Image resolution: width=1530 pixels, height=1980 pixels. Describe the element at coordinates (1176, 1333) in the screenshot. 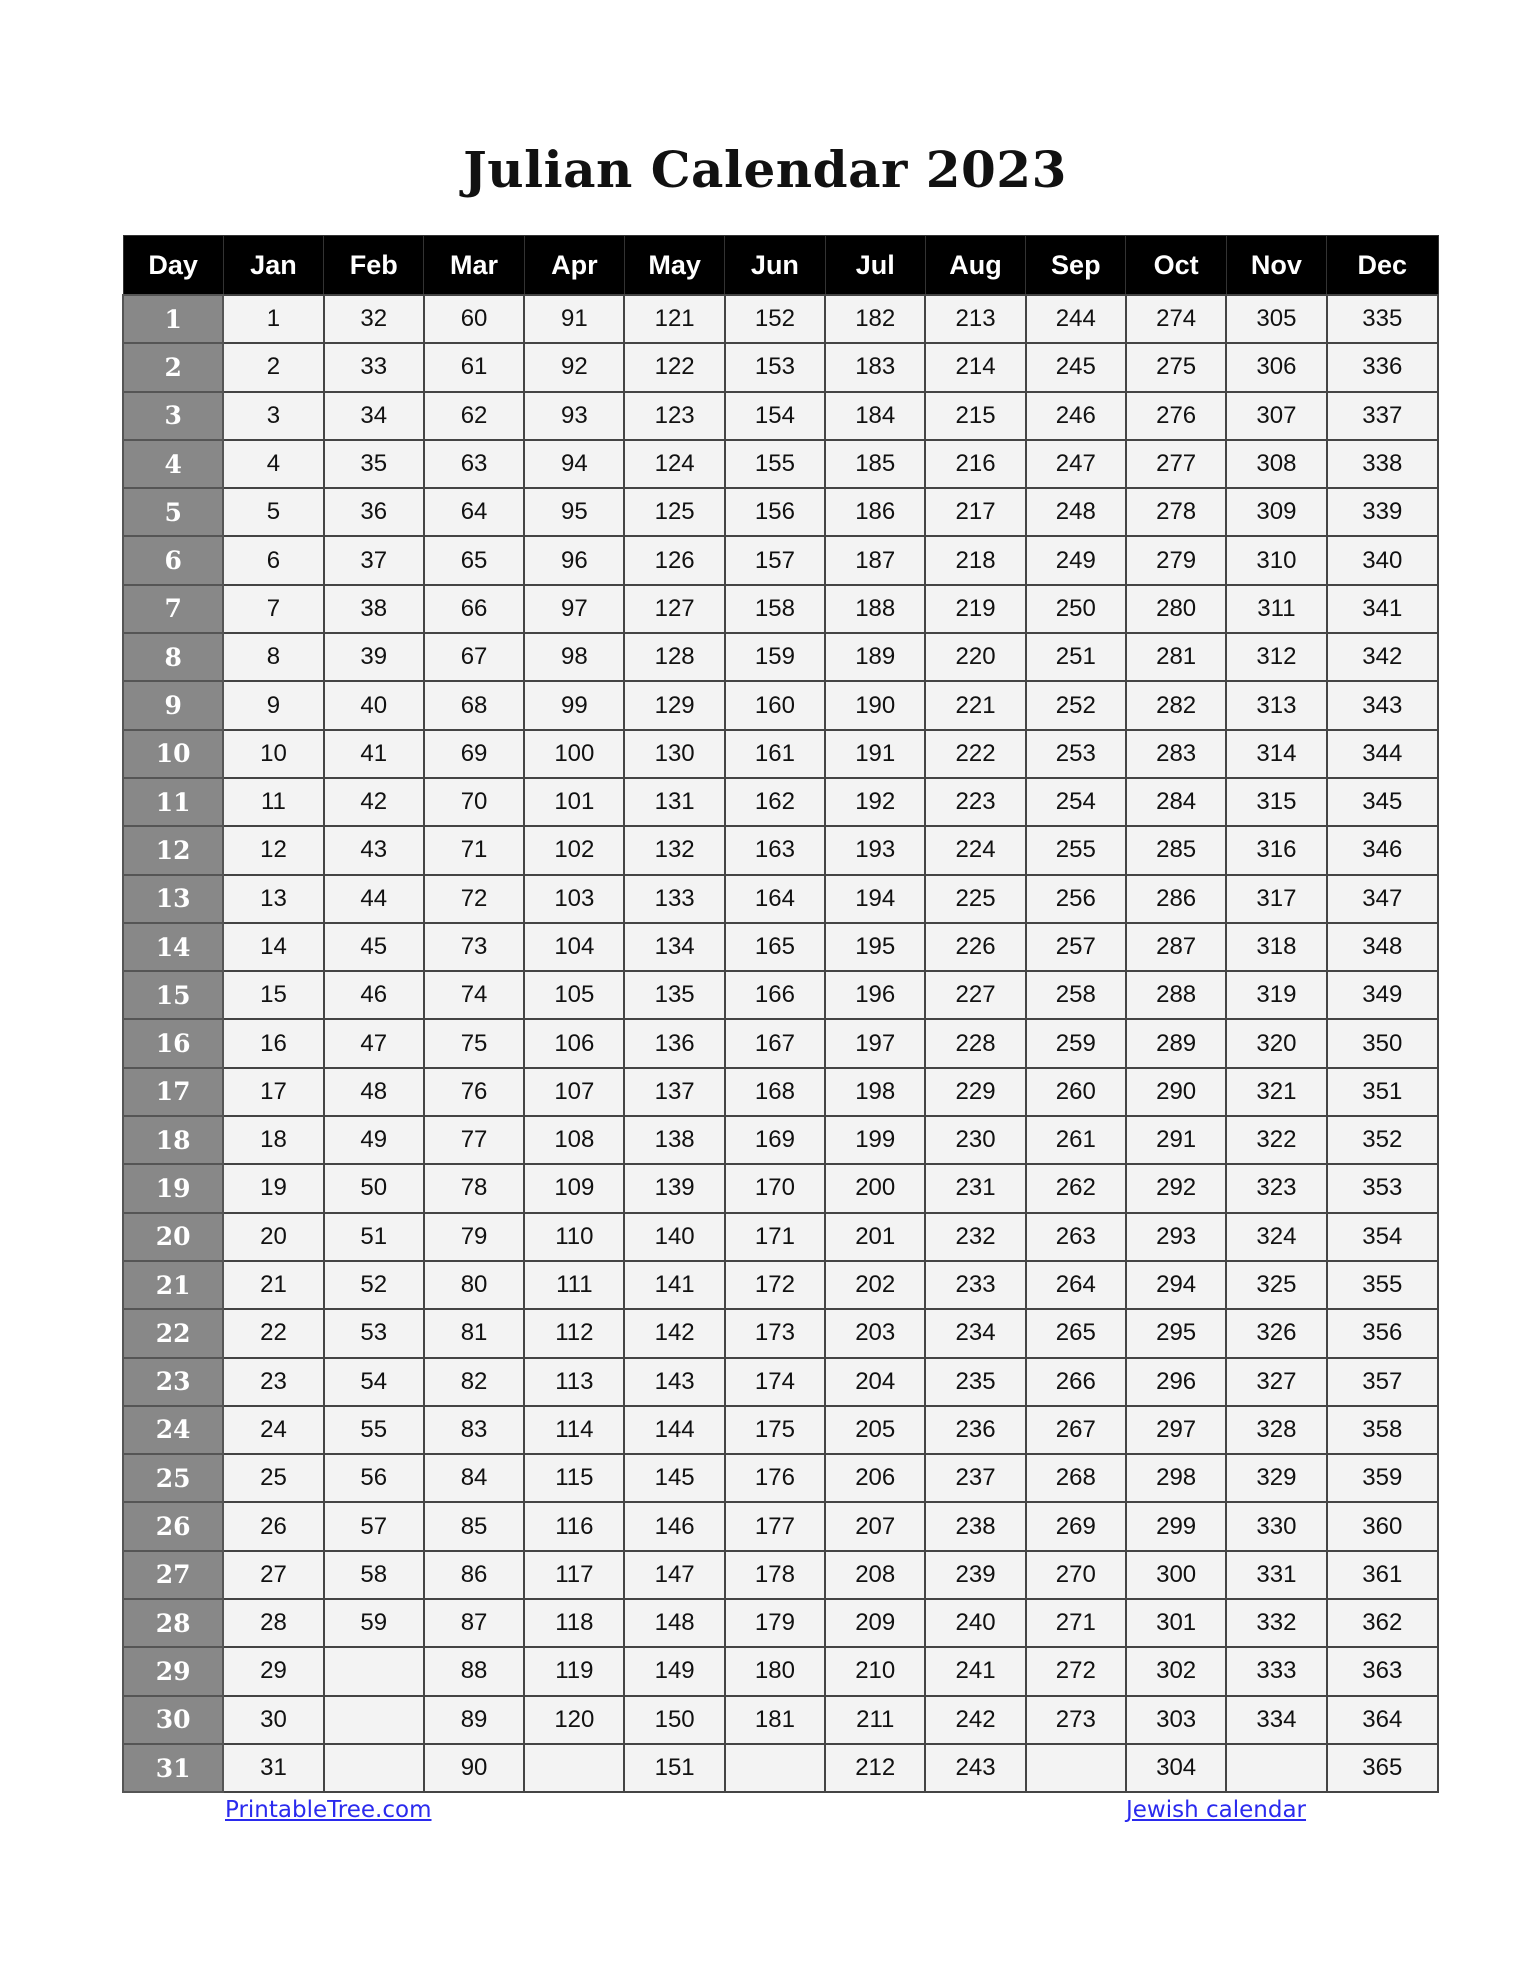

I see `julian-day-cell-oct: 295` at that location.